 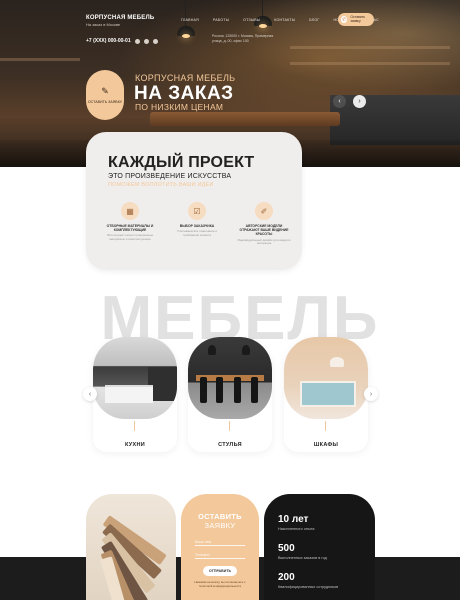 What do you see at coordinates (230, 378) in the screenshot?
I see `chairs-image` at bounding box center [230, 378].